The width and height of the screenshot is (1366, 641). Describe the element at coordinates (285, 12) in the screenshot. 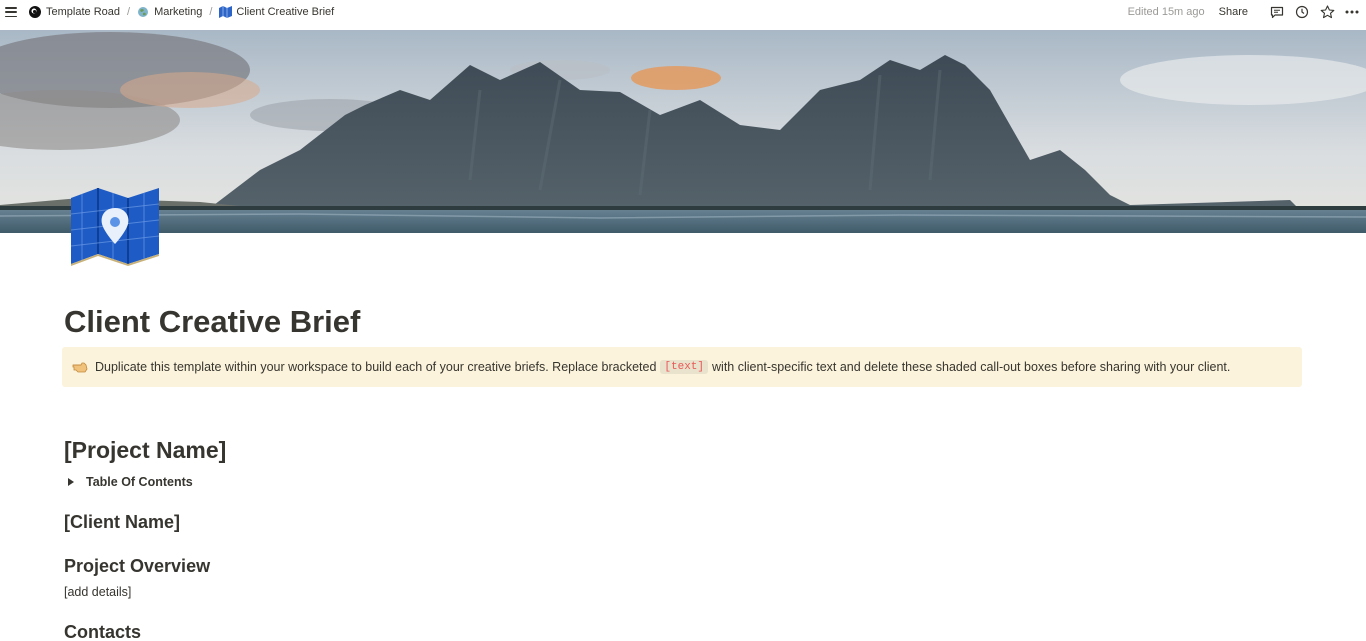

I see `breadcrumb-label: Client Creative Brief` at that location.